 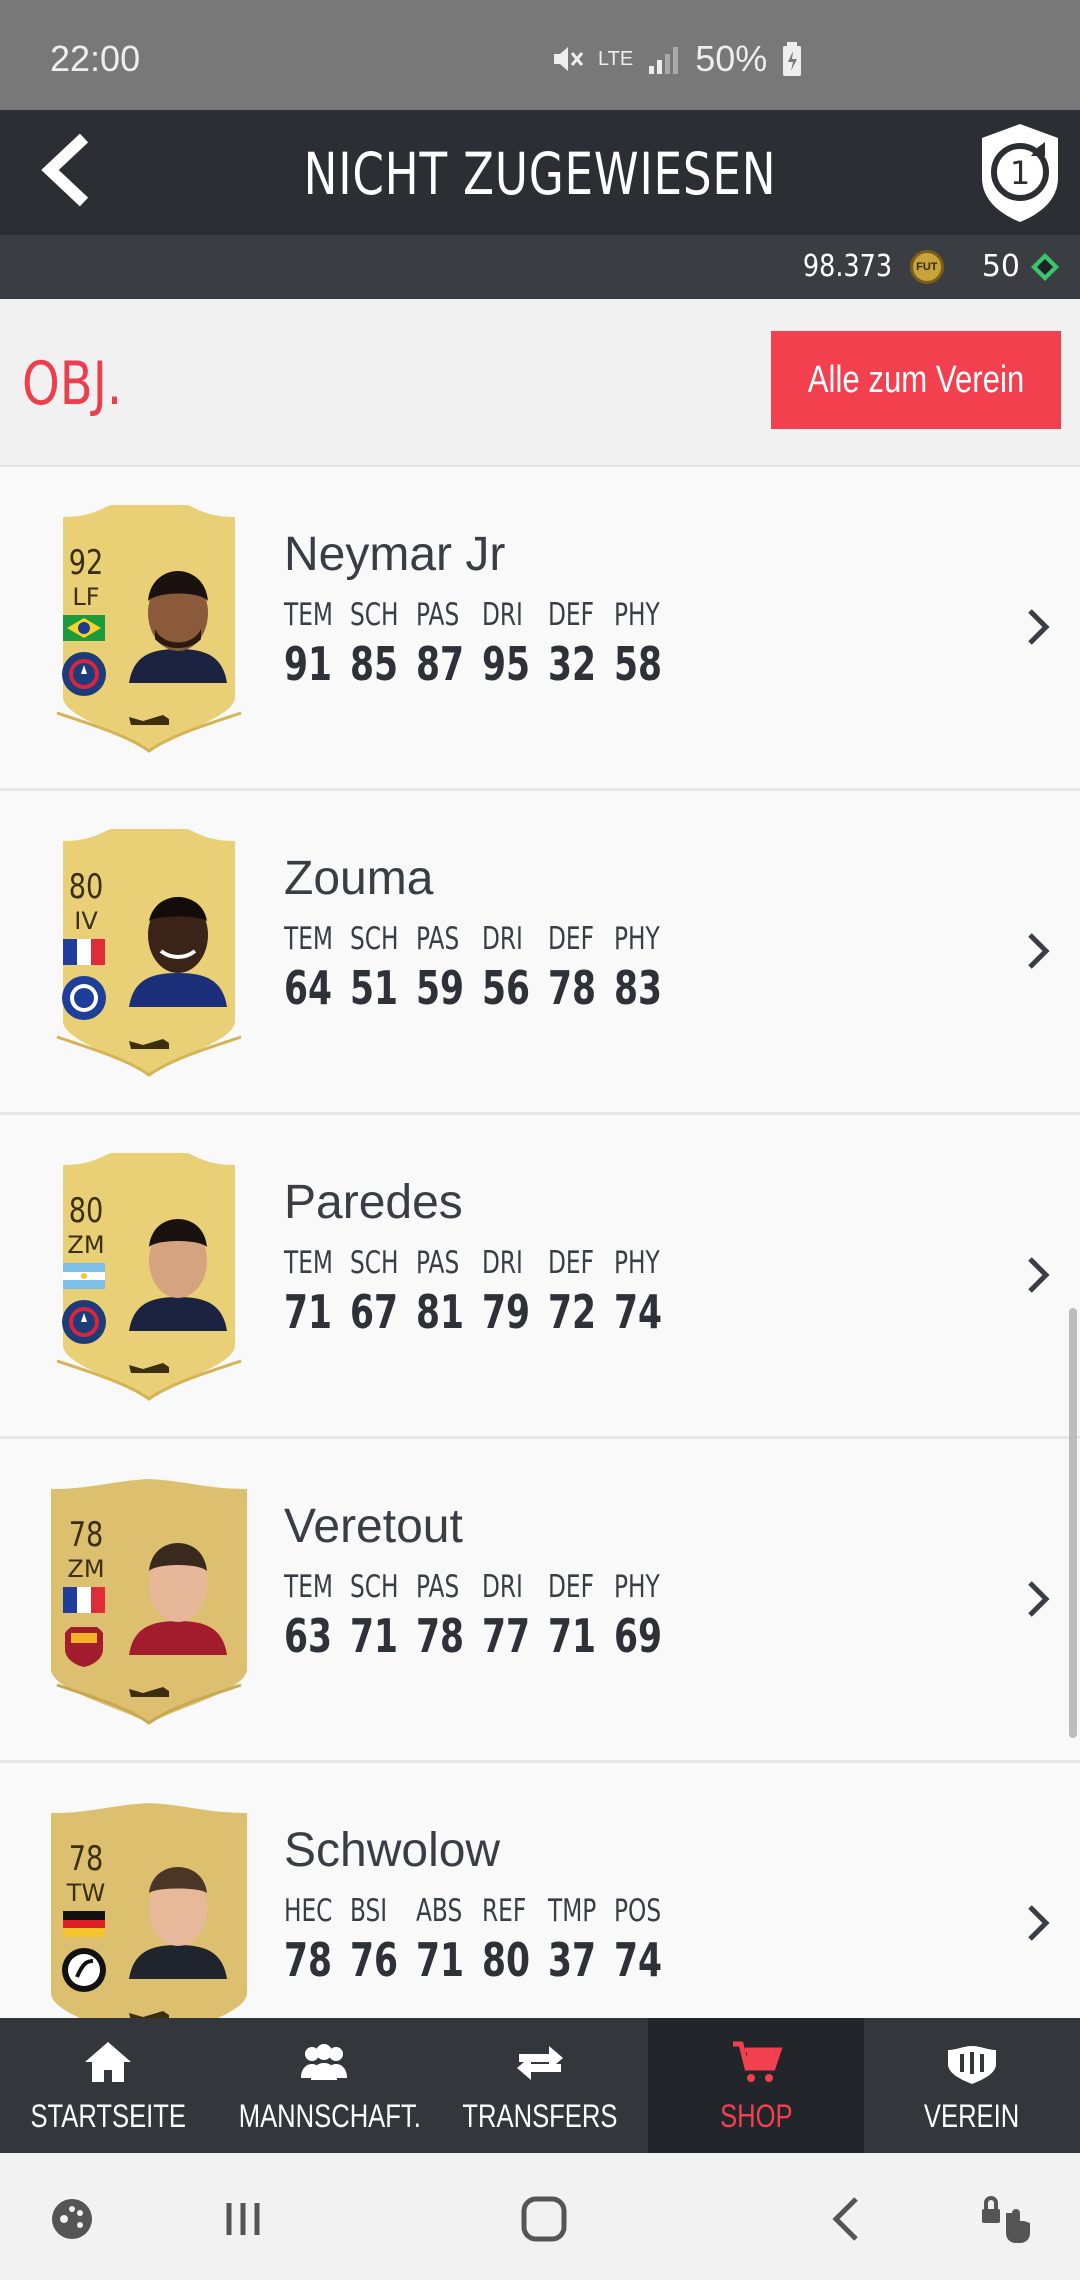 I want to click on stat-label: SCH, so click(x=374, y=615).